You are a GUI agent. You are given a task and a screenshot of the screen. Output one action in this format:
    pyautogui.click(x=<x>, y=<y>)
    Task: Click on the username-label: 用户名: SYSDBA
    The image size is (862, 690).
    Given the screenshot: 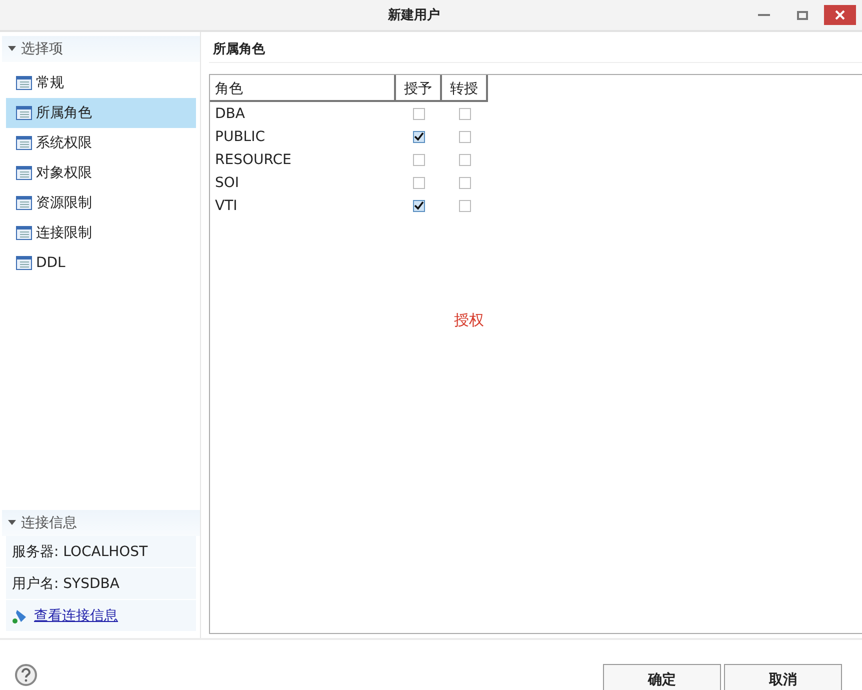 What is the action you would take?
    pyautogui.click(x=66, y=583)
    